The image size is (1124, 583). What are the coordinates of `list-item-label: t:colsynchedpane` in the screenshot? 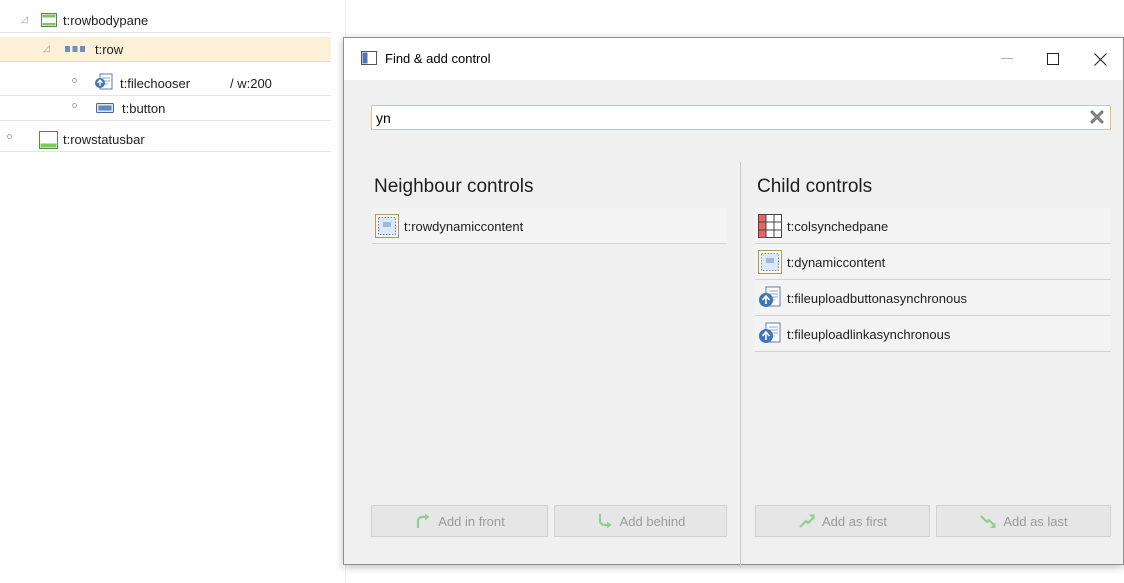 It's located at (838, 226).